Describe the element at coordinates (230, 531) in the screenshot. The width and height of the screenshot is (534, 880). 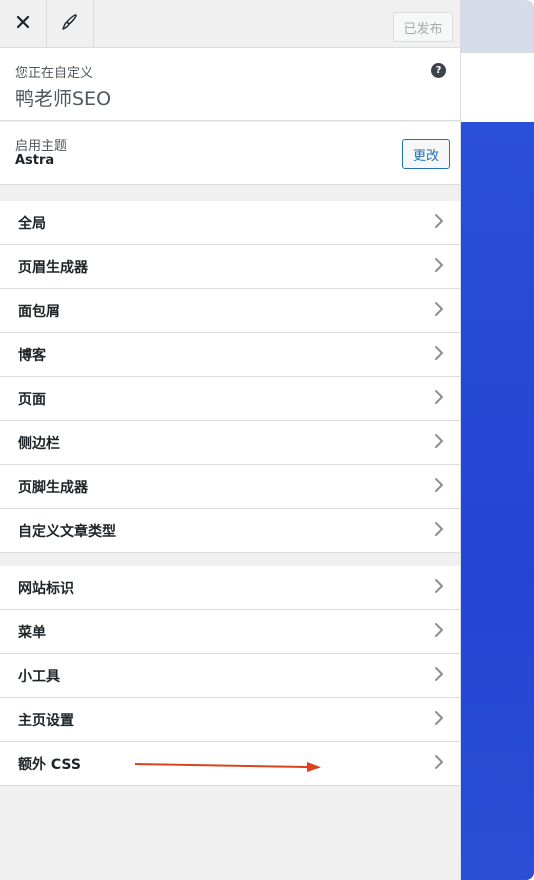
I see `section-custom-post-types: 自定义文章类型` at that location.